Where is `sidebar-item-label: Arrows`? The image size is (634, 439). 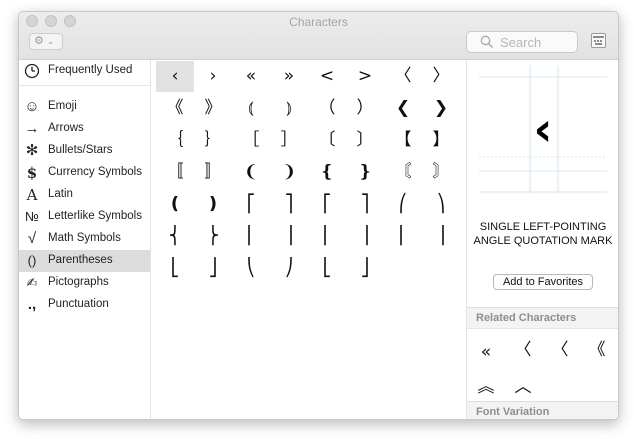 sidebar-item-label: Arrows is located at coordinates (66, 128).